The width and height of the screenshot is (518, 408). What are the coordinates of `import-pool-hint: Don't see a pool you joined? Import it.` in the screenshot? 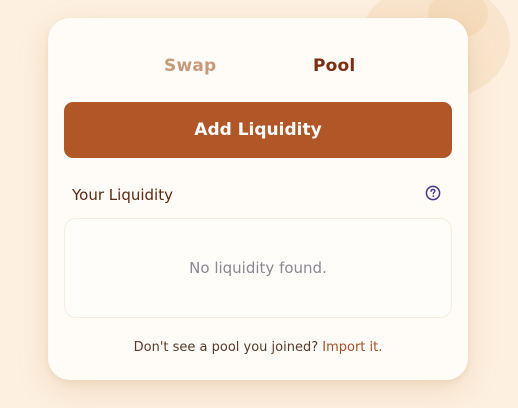 It's located at (258, 347).